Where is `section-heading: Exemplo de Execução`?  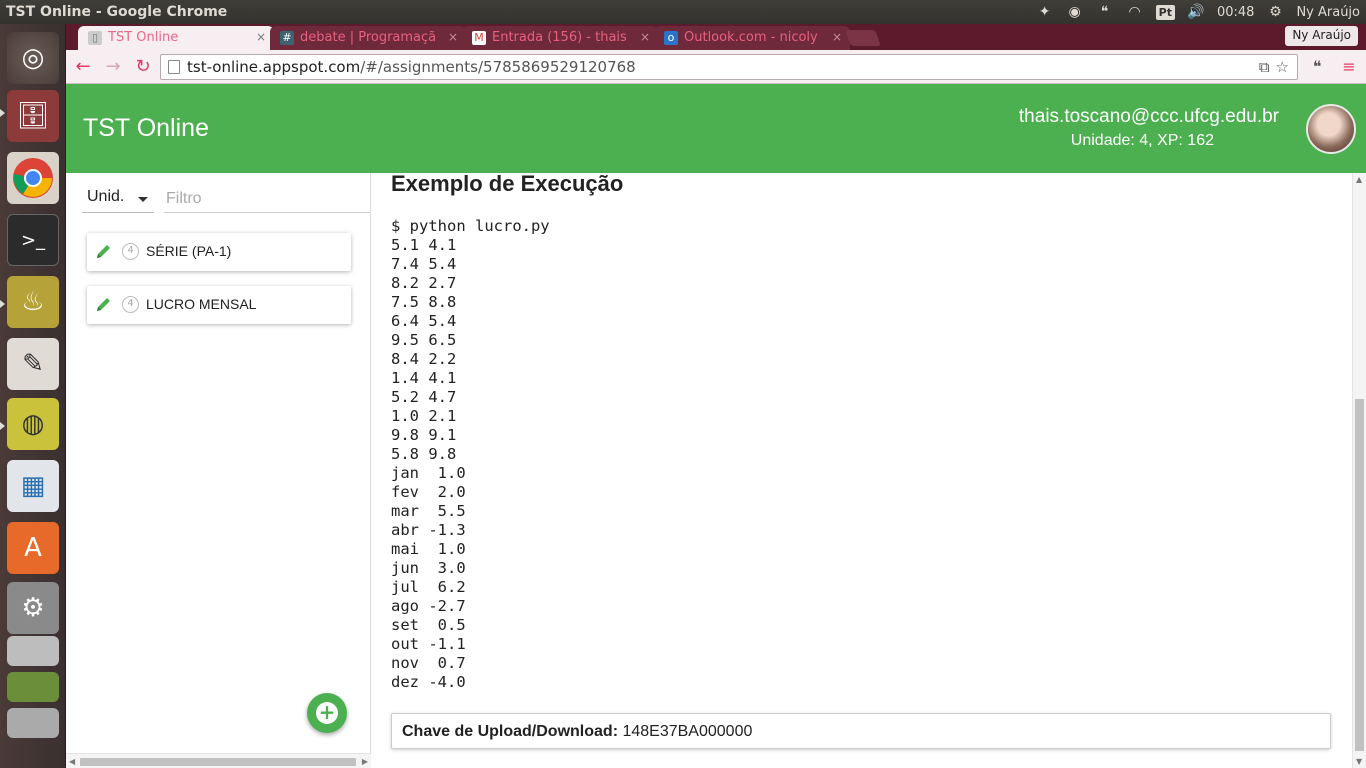
section-heading: Exemplo de Execução is located at coordinates (507, 183).